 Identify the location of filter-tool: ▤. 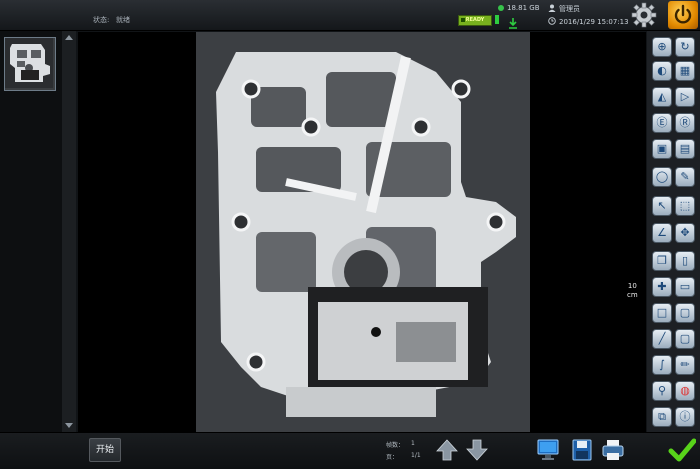
(685, 149).